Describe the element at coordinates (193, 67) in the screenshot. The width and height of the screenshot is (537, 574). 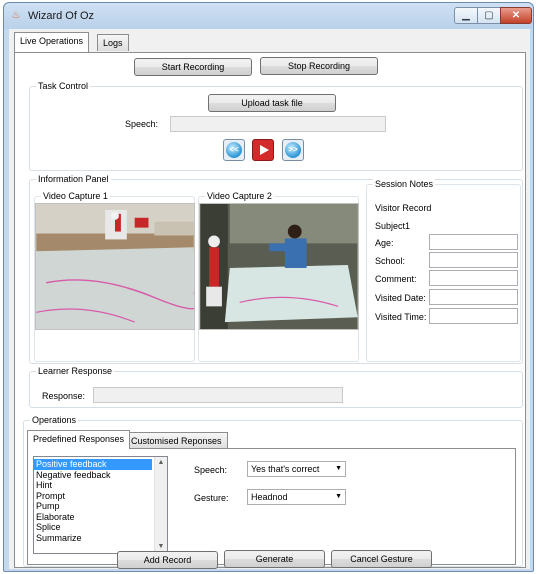
I see `start-recording-button: Start Recording` at that location.